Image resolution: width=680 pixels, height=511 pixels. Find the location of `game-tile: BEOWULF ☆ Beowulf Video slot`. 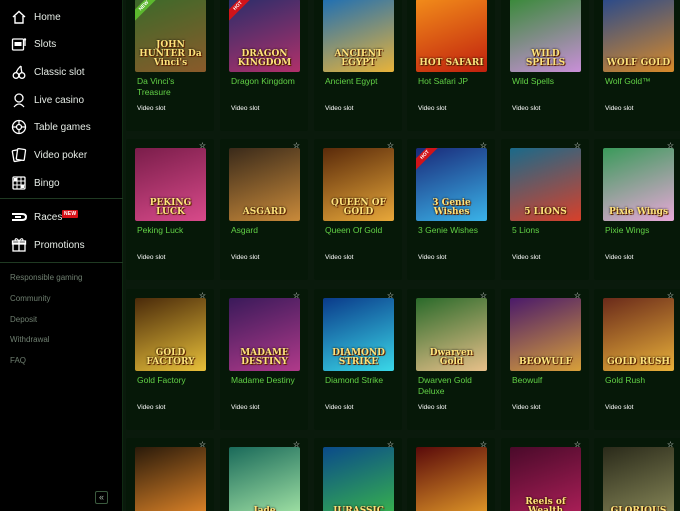

game-tile: BEOWULF ☆ Beowulf Video slot is located at coordinates (545, 359).